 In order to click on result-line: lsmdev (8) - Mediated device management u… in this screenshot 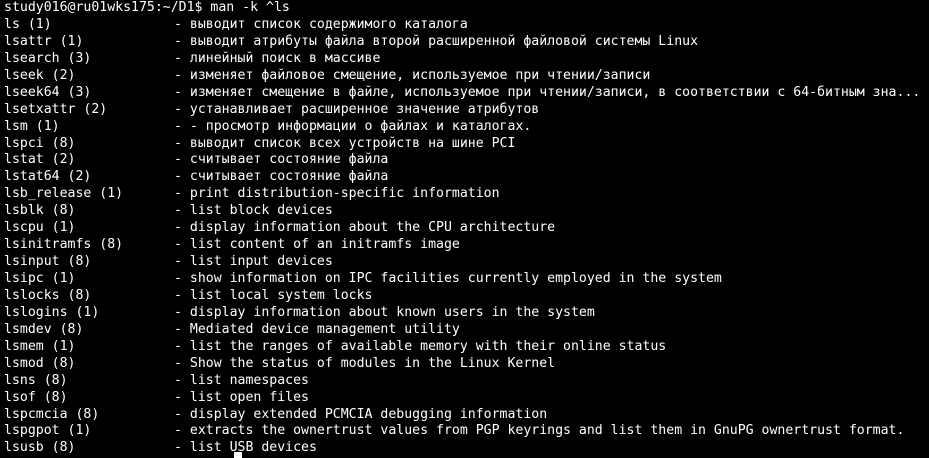, I will do `click(466, 330)`.